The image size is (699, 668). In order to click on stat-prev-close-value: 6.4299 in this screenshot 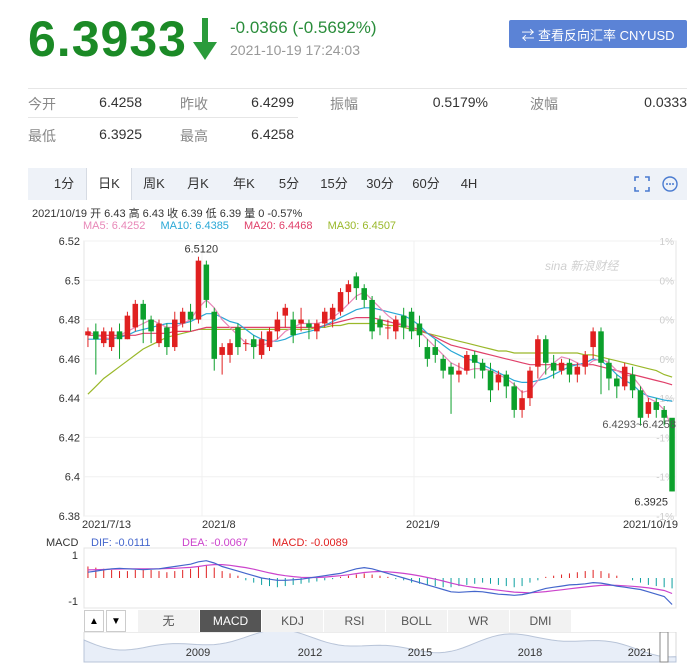, I will do `click(272, 102)`.